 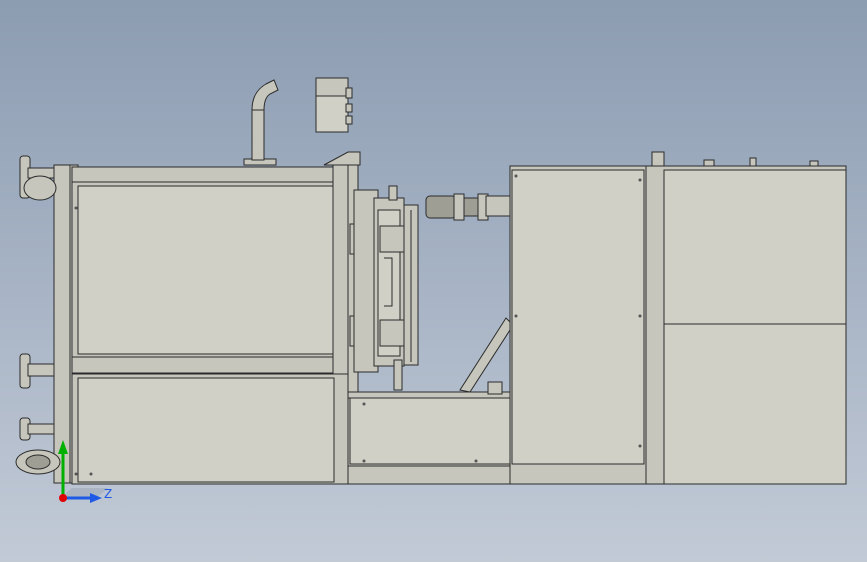 What do you see at coordinates (108, 494) in the screenshot?
I see `z-axis-label: Z` at bounding box center [108, 494].